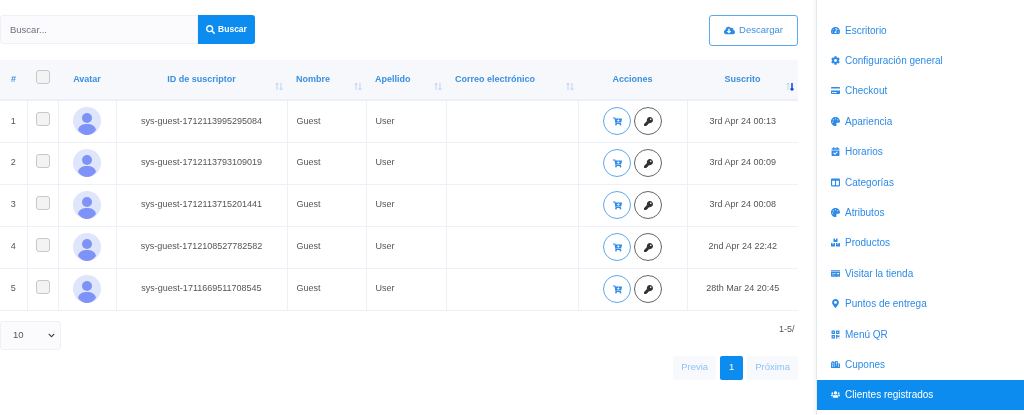  Describe the element at coordinates (835, 243) in the screenshot. I see `boxes-icon` at that location.